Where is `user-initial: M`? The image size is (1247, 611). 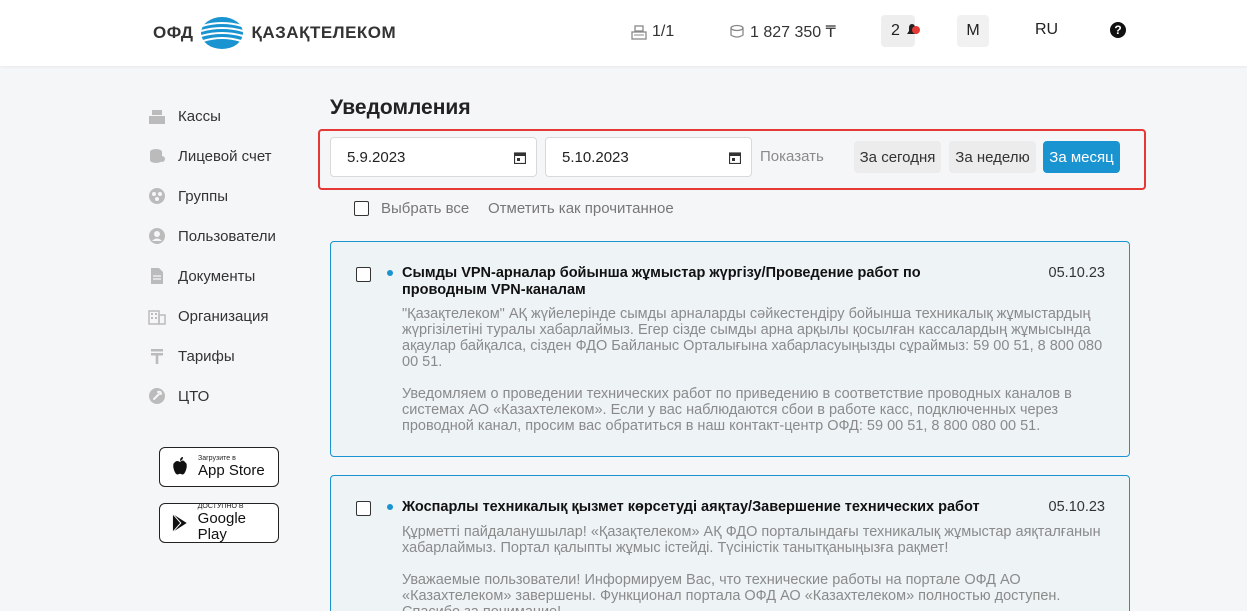 user-initial: M is located at coordinates (973, 30).